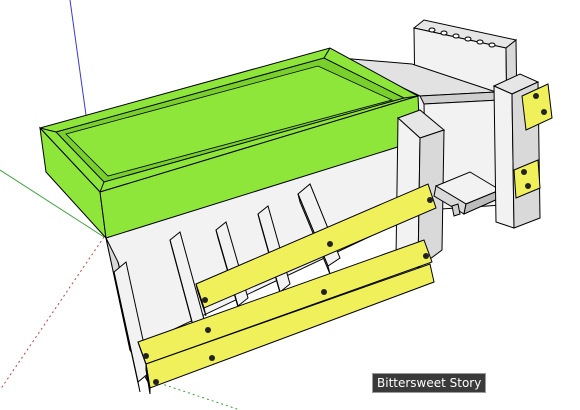 This screenshot has height=410, width=580. Describe the element at coordinates (52, 313) in the screenshot. I see `red-axis-dotted` at that location.